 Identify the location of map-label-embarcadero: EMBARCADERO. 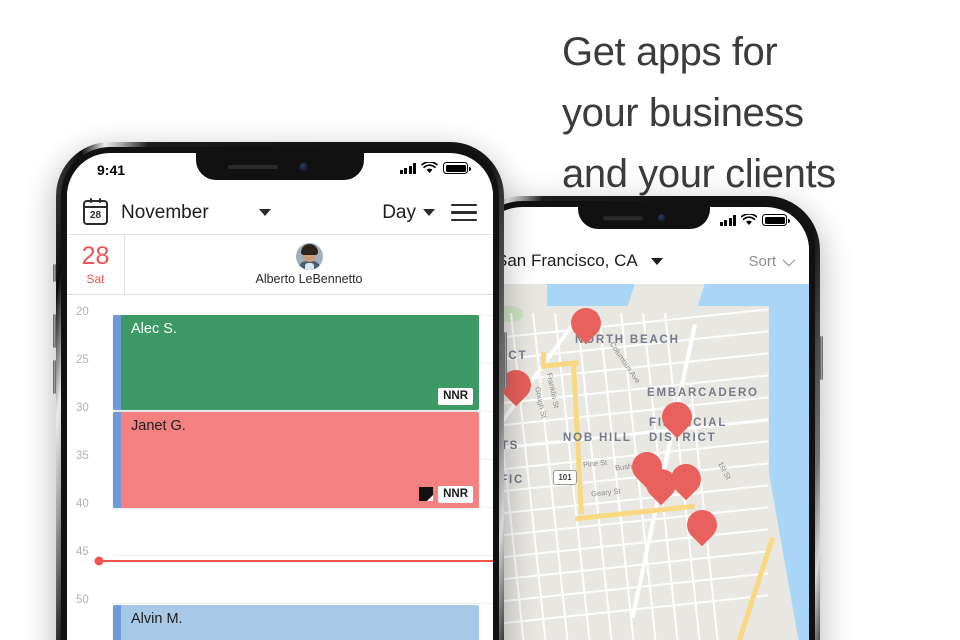
(703, 393).